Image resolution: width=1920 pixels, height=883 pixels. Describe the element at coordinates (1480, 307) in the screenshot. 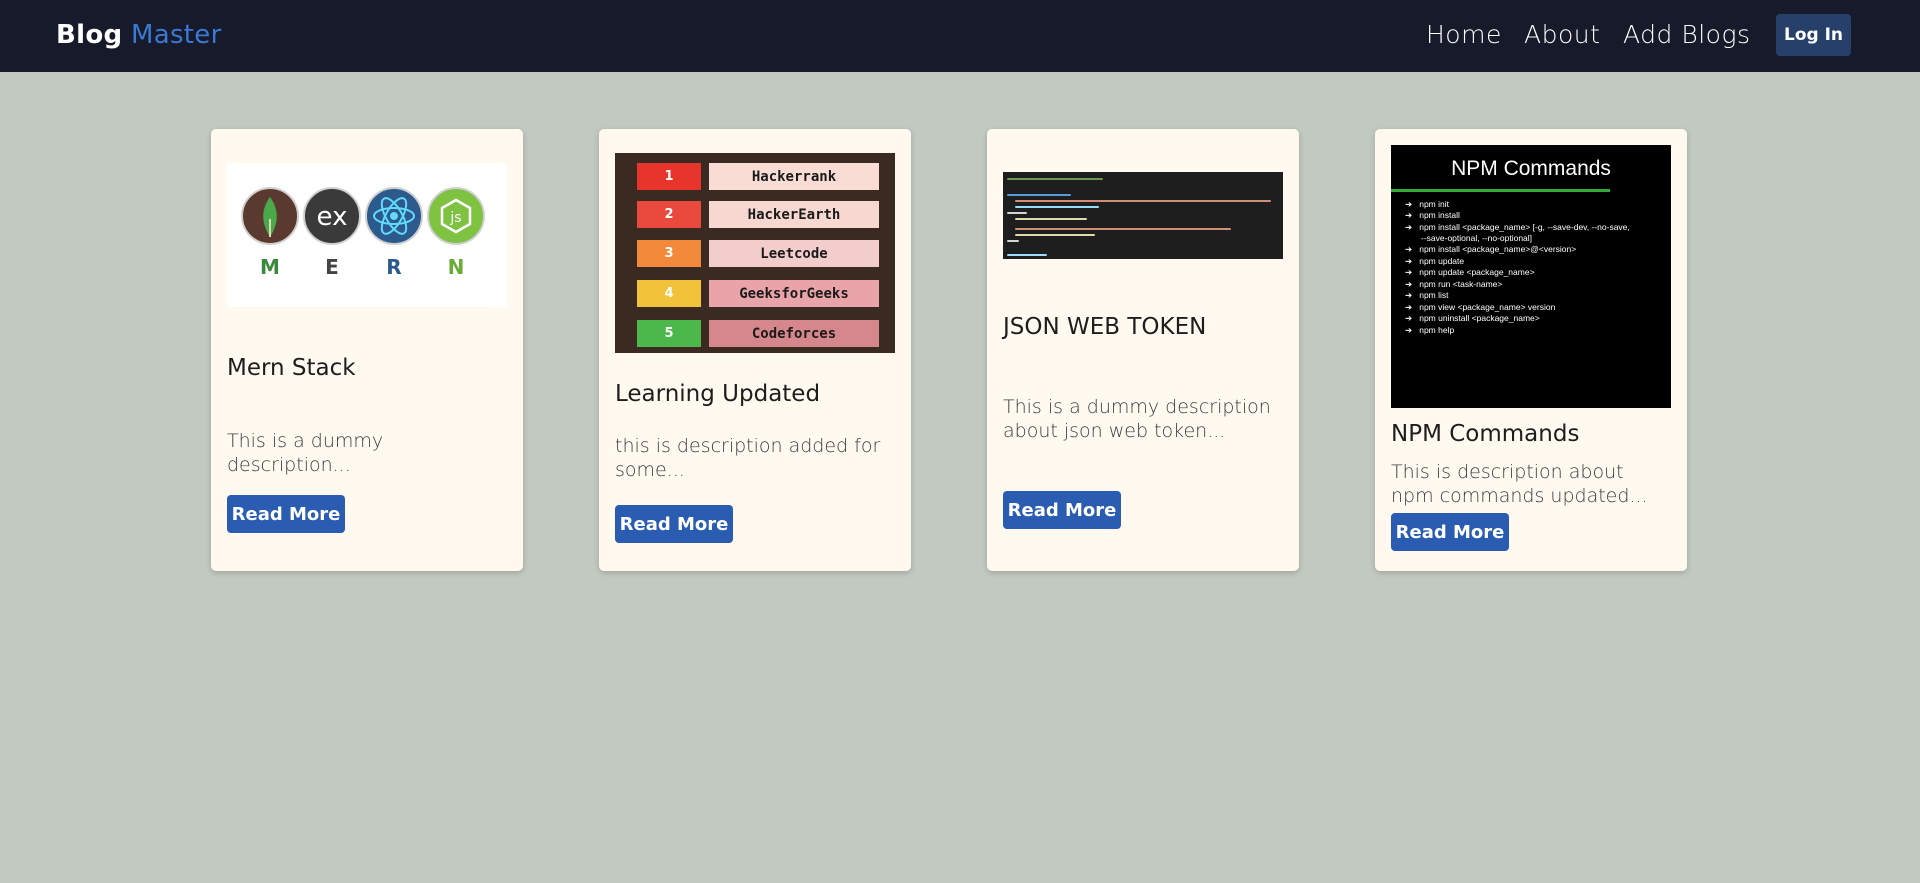

I see `npm-item: ➔ npm view <package_name> version` at that location.